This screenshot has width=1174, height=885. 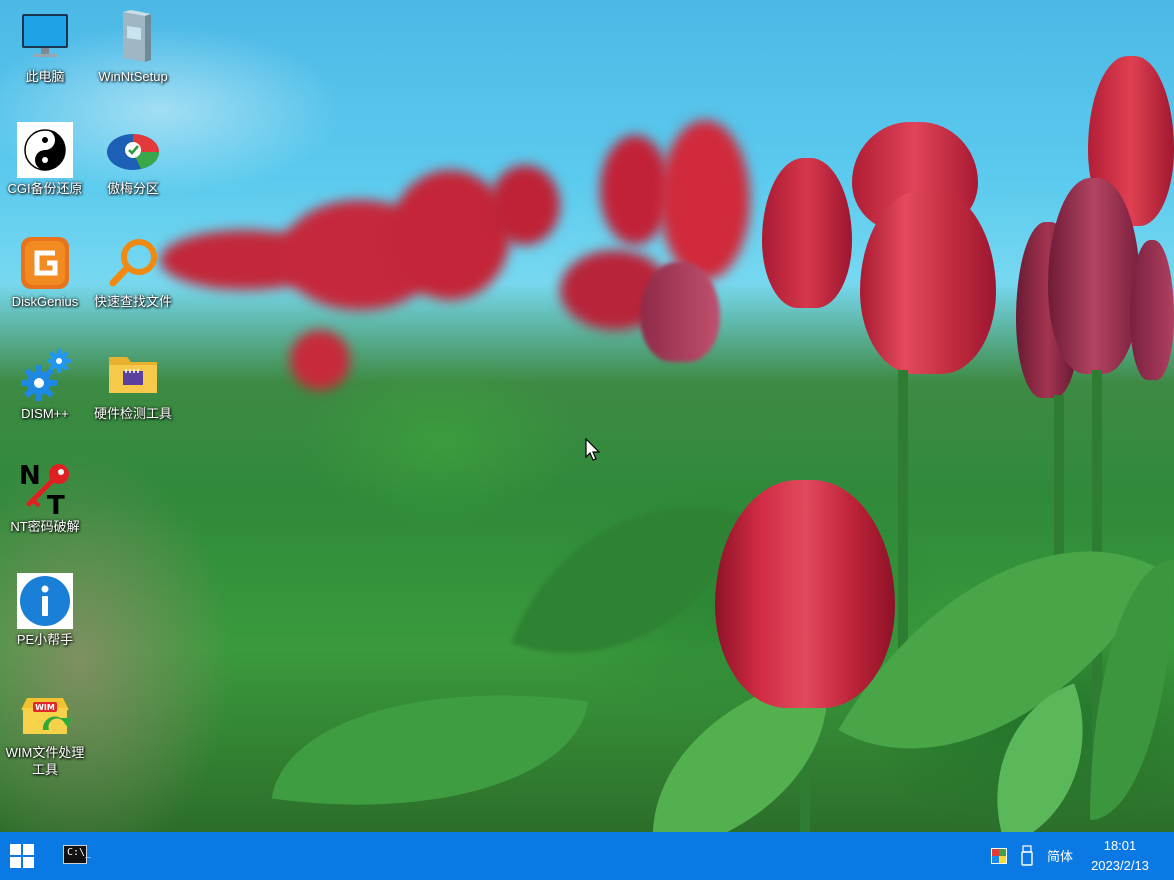 I want to click on desktop-icon-wim-tool: WIM WIM文件处理工具, so click(x=45, y=732).